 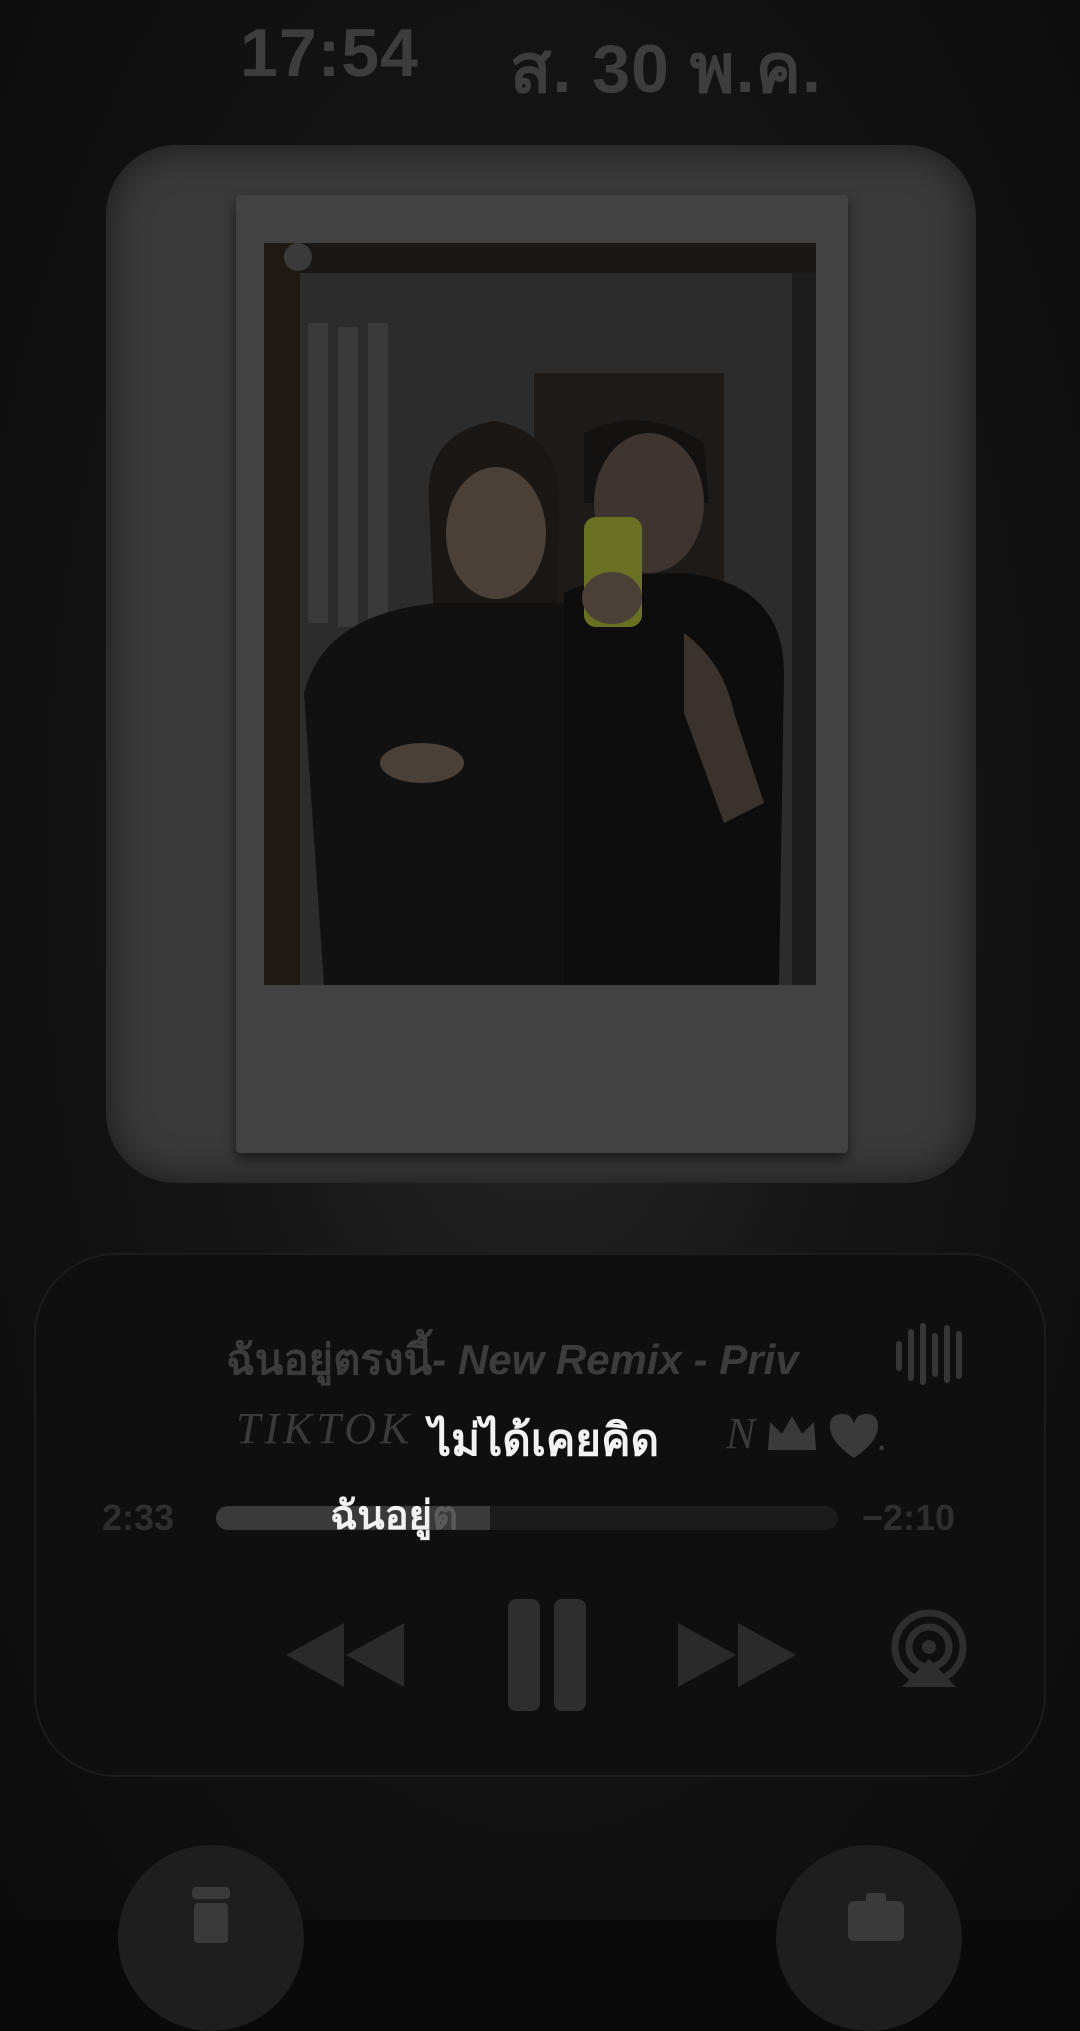 I want to click on status-row: 17:54 ส. 30 พ.ค., so click(x=540, y=58).